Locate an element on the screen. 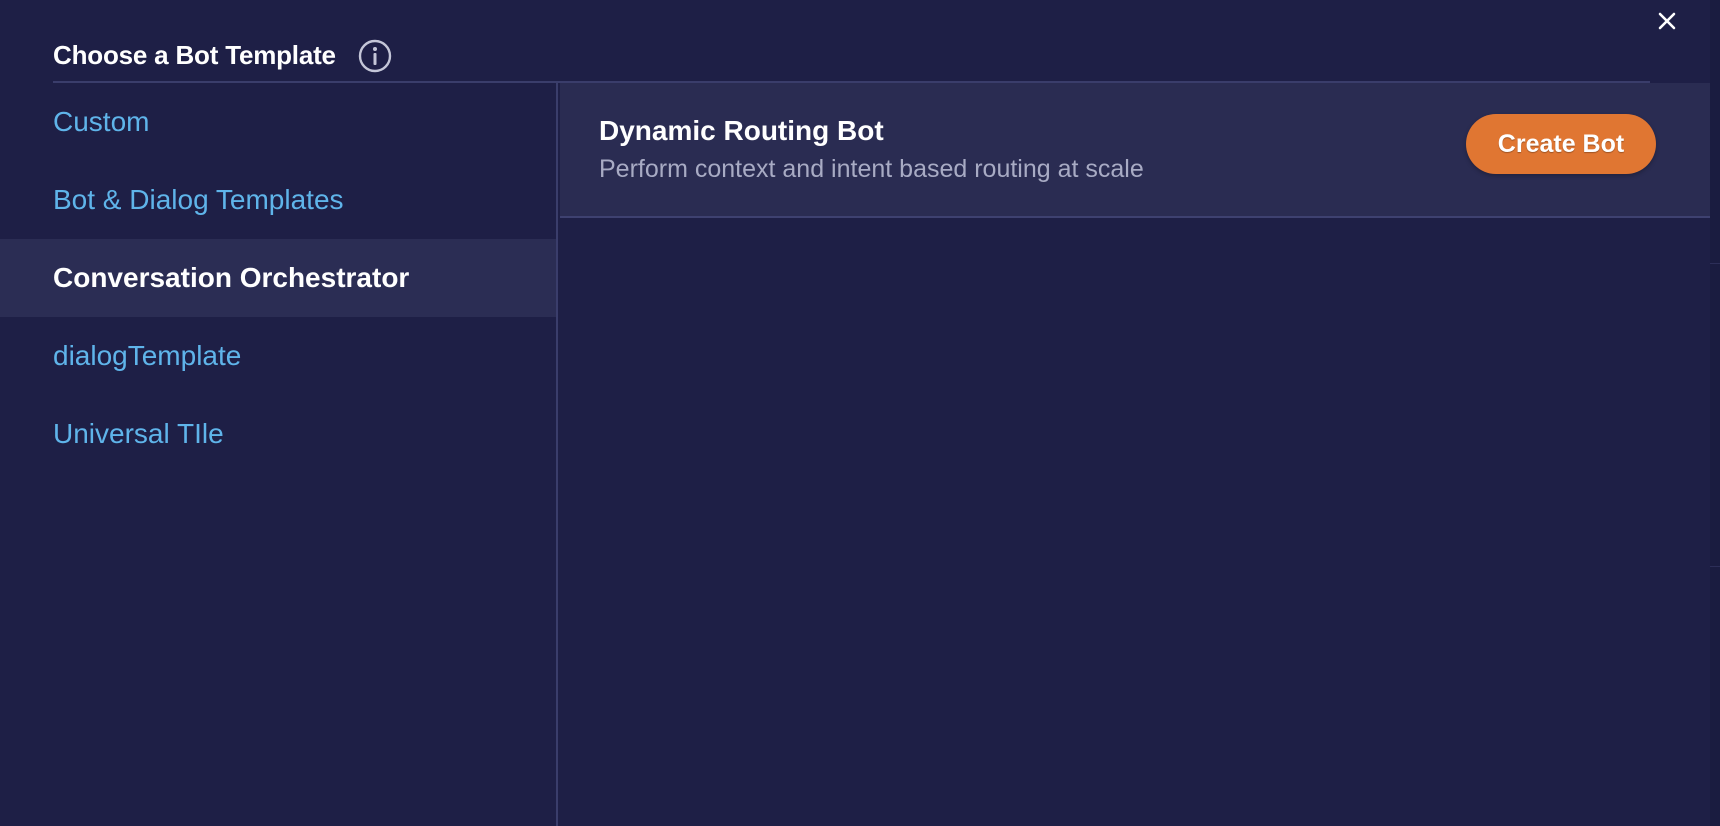  sidebar-item-custom: Custom is located at coordinates (278, 122).